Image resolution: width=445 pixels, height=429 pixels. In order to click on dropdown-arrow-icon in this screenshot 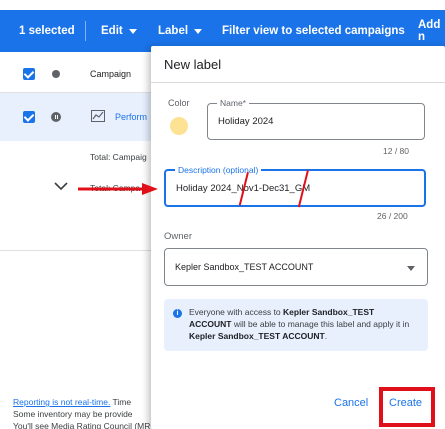, I will do `click(411, 268)`.